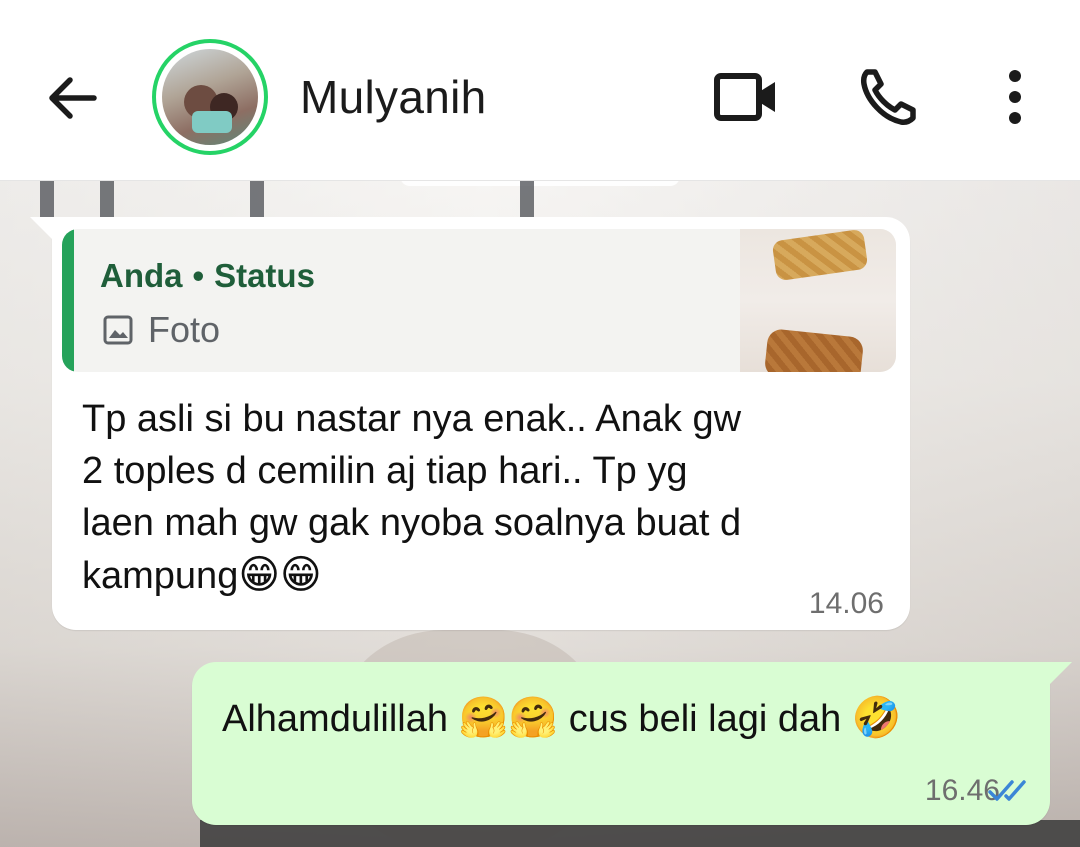 The height and width of the screenshot is (847, 1080). Describe the element at coordinates (160, 576) in the screenshot. I see `message-line: kampung` at that location.